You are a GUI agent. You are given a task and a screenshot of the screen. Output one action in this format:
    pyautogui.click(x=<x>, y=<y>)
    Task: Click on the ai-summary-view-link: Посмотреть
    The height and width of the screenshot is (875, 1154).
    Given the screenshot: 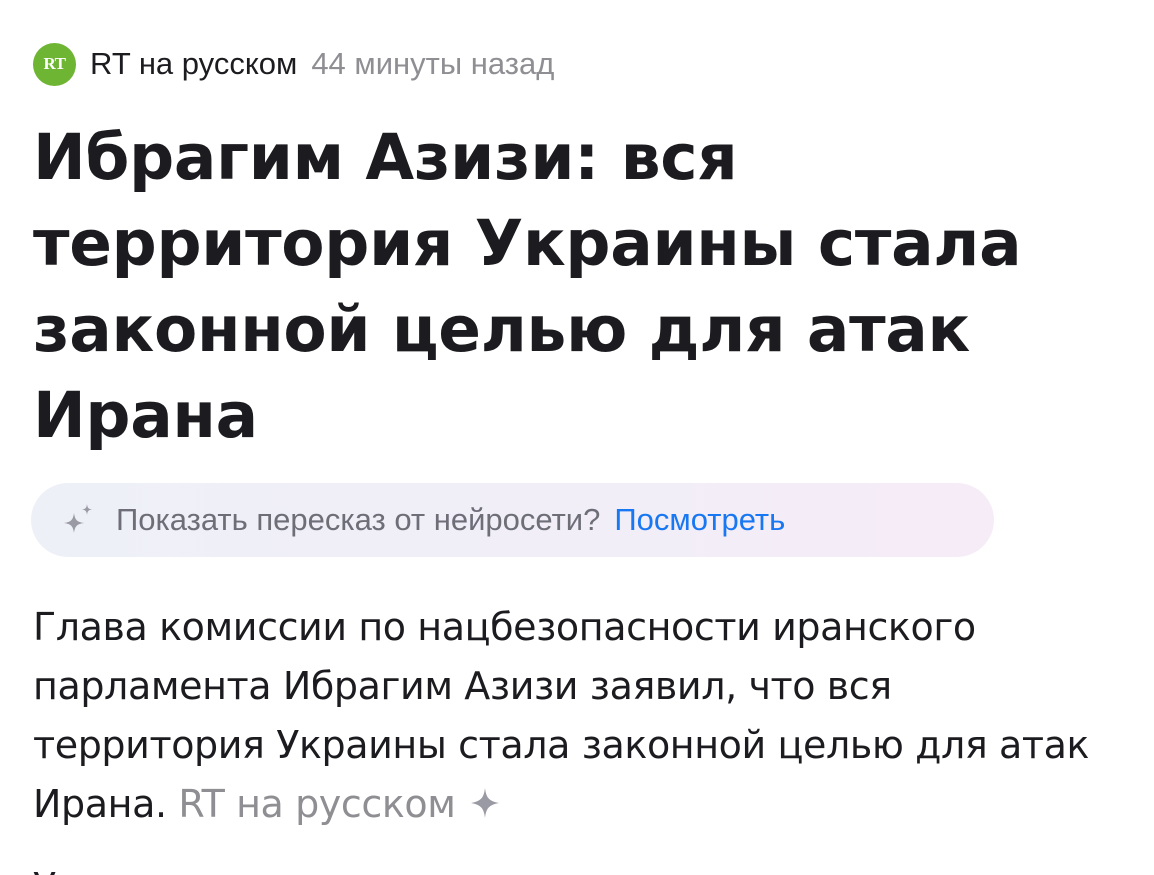 What is the action you would take?
    pyautogui.click(x=699, y=520)
    